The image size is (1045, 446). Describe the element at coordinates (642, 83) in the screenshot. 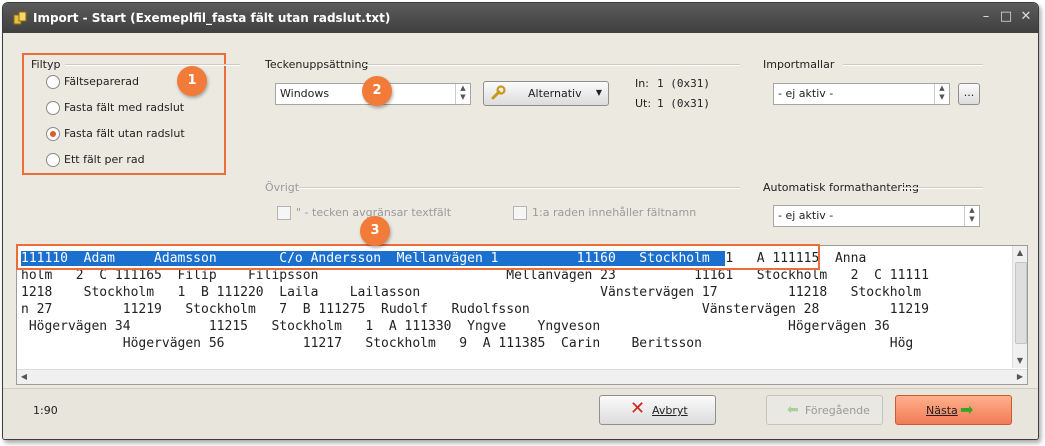

I see `in-label: In:` at that location.